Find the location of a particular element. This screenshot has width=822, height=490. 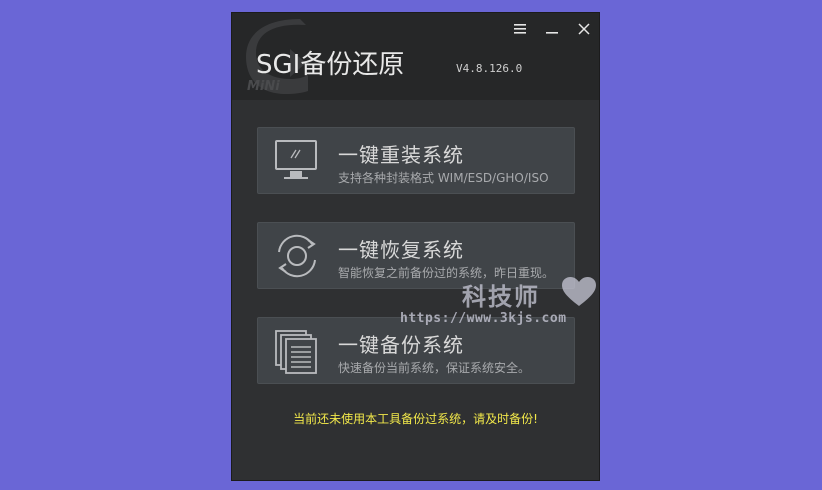

card-title: 一键重装系统 is located at coordinates (401, 155).